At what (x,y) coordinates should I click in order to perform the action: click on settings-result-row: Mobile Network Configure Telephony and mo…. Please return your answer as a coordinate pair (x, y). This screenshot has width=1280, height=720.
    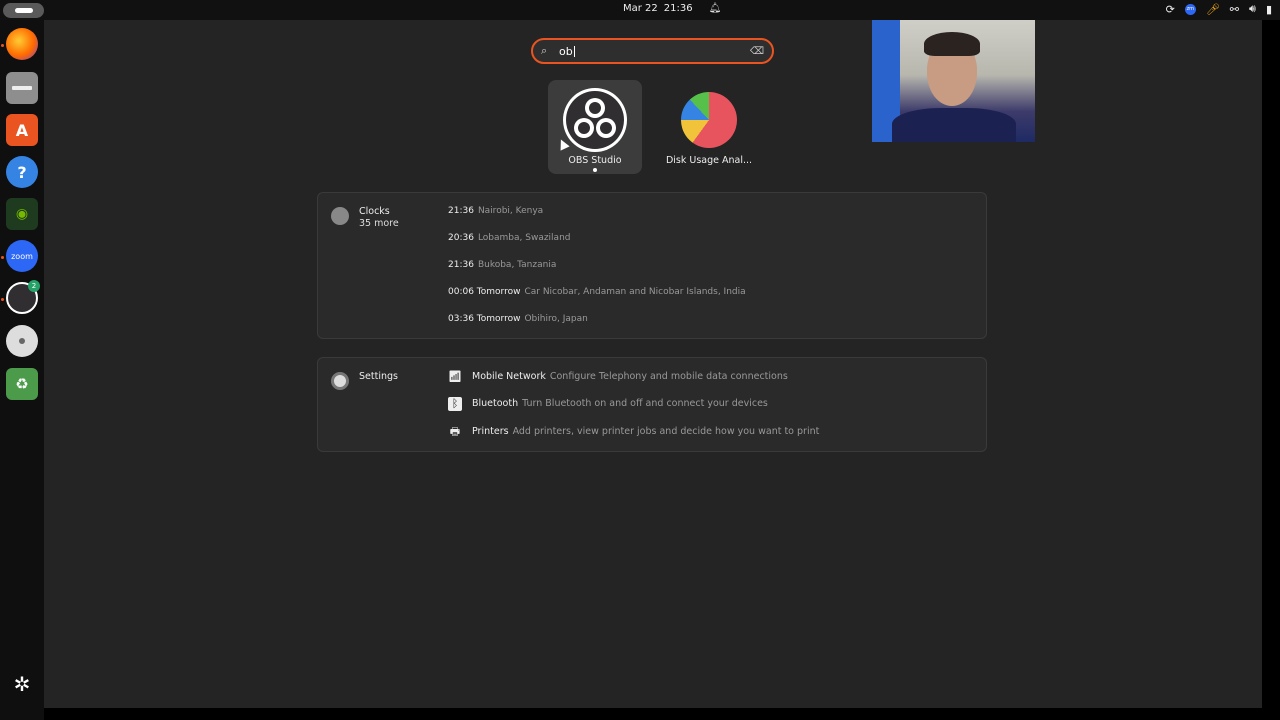
    Looking at the image, I should click on (630, 376).